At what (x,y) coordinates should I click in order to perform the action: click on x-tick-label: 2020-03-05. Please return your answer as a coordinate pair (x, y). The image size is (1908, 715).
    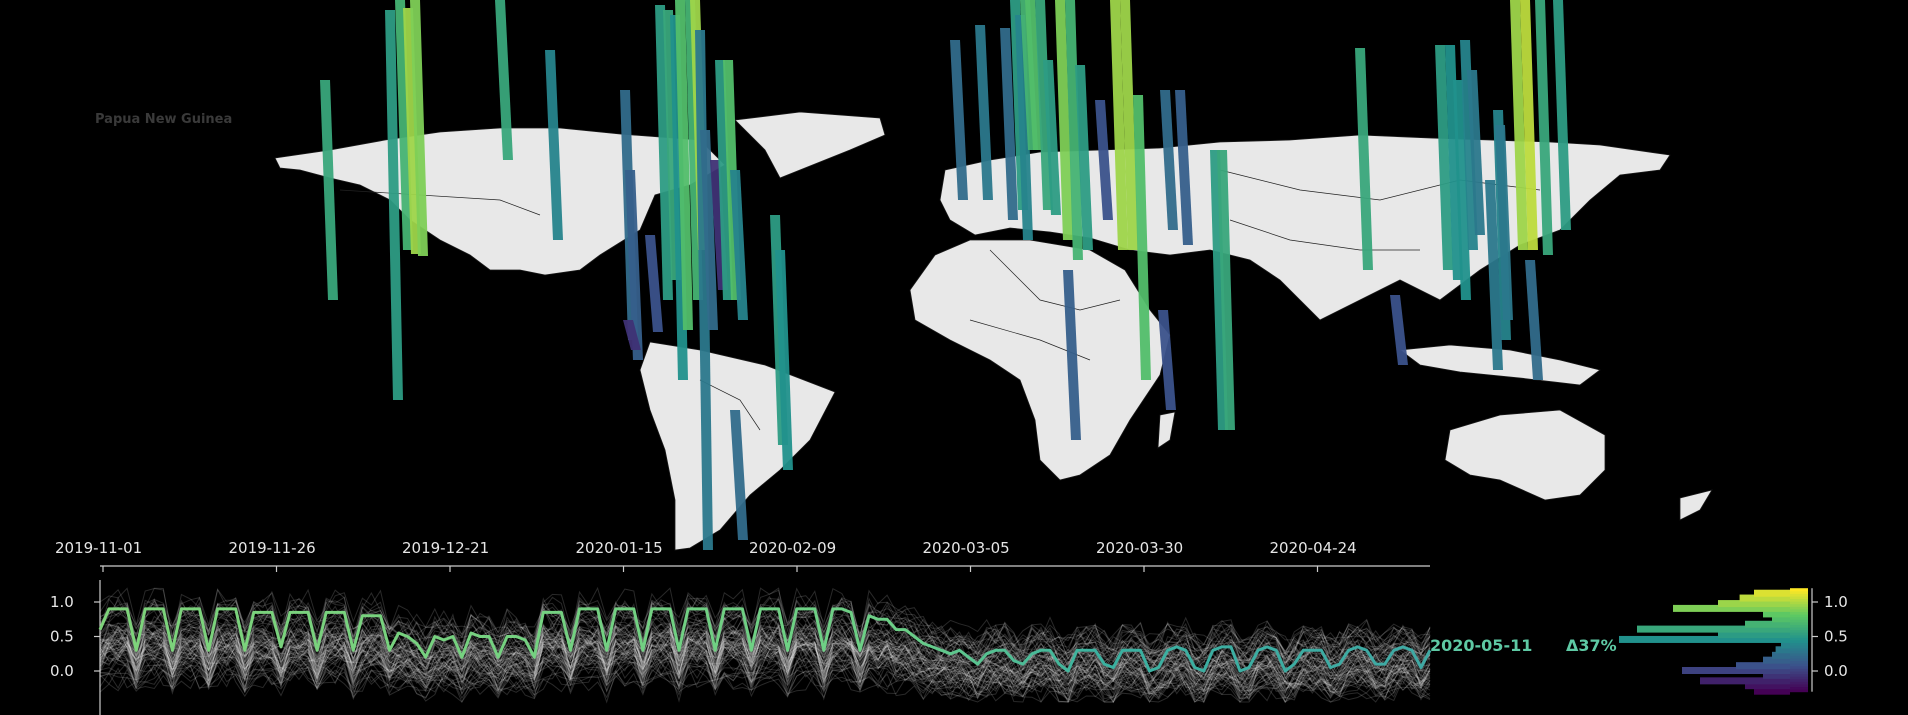
    Looking at the image, I should click on (966, 548).